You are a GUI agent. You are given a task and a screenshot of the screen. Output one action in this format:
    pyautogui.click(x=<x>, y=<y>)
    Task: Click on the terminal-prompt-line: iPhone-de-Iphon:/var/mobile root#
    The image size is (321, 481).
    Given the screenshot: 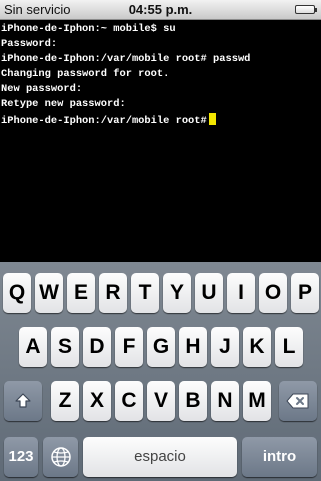 What is the action you would take?
    pyautogui.click(x=160, y=120)
    